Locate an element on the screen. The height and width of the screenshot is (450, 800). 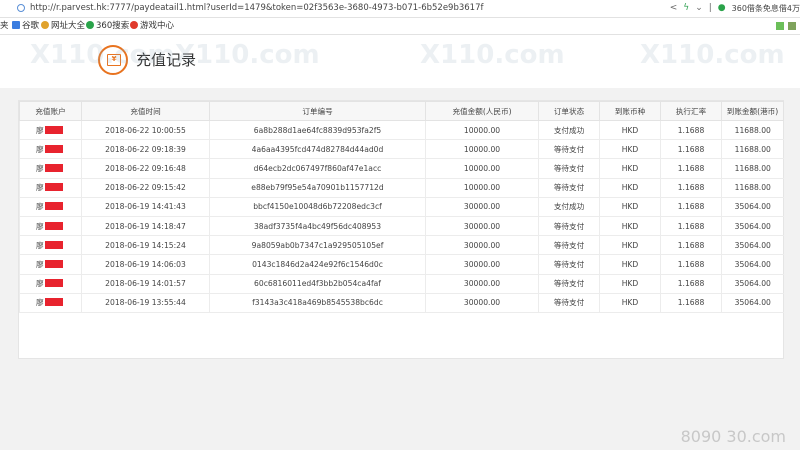
cell-amount: 10000.00 is located at coordinates (482, 130).